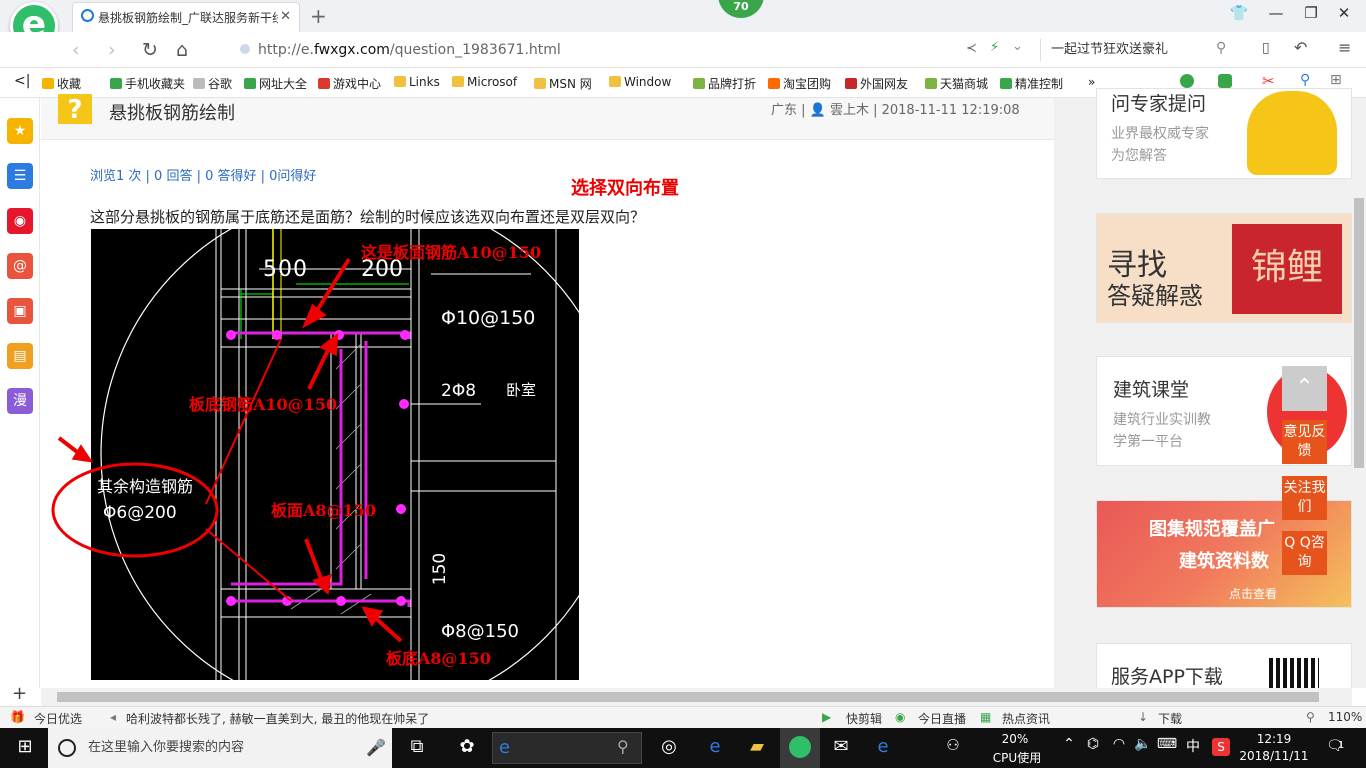  I want to click on sidebar-mail-icon: @, so click(20, 266).